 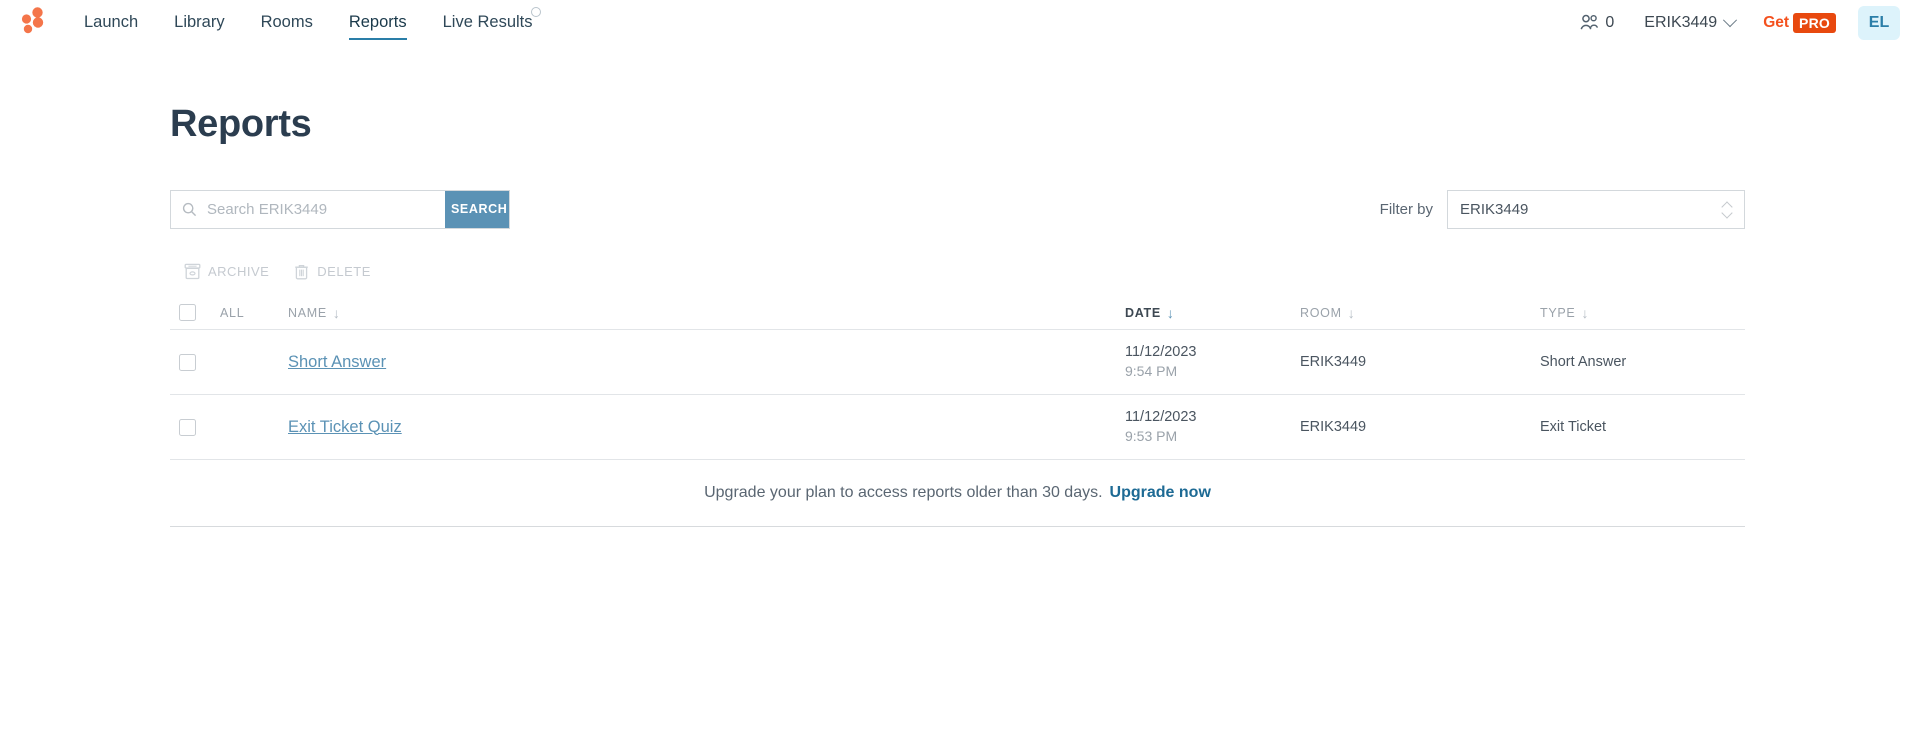 I want to click on search-icon, so click(x=189, y=209).